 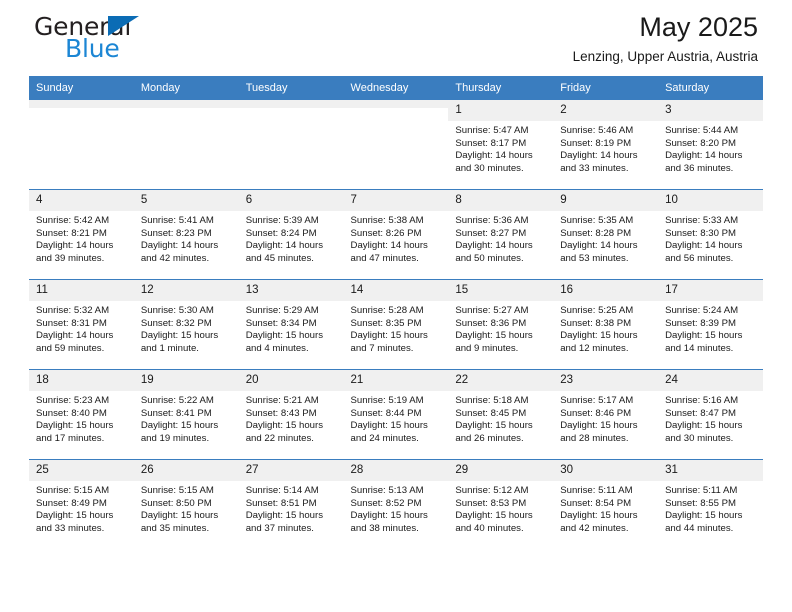 What do you see at coordinates (386, 323) in the screenshot?
I see `sun-info-line-2: Sunset: 8:35 PM` at bounding box center [386, 323].